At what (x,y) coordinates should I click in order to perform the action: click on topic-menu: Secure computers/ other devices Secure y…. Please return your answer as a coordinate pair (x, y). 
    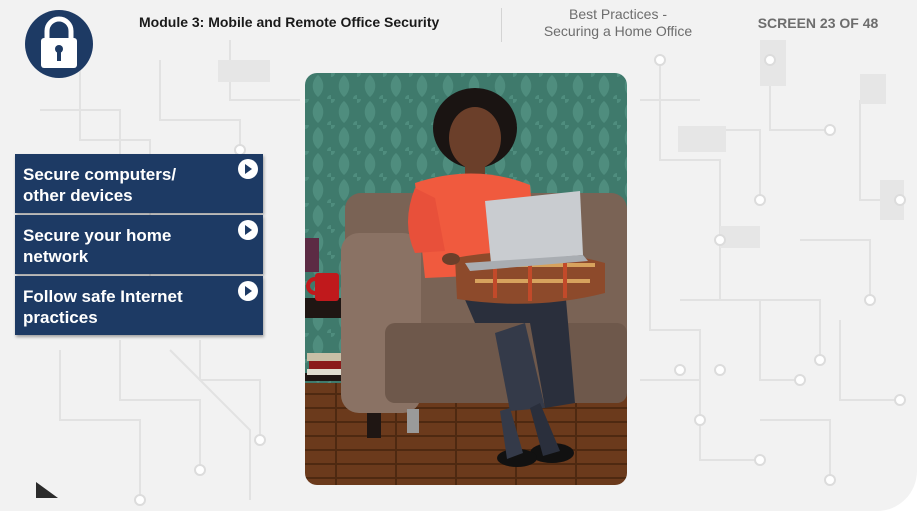
    Looking at the image, I should click on (139, 245).